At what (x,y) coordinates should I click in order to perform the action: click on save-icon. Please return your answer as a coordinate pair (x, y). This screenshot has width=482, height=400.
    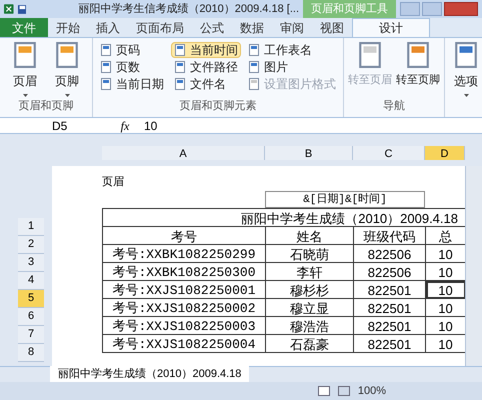
    Looking at the image, I should click on (22, 9).